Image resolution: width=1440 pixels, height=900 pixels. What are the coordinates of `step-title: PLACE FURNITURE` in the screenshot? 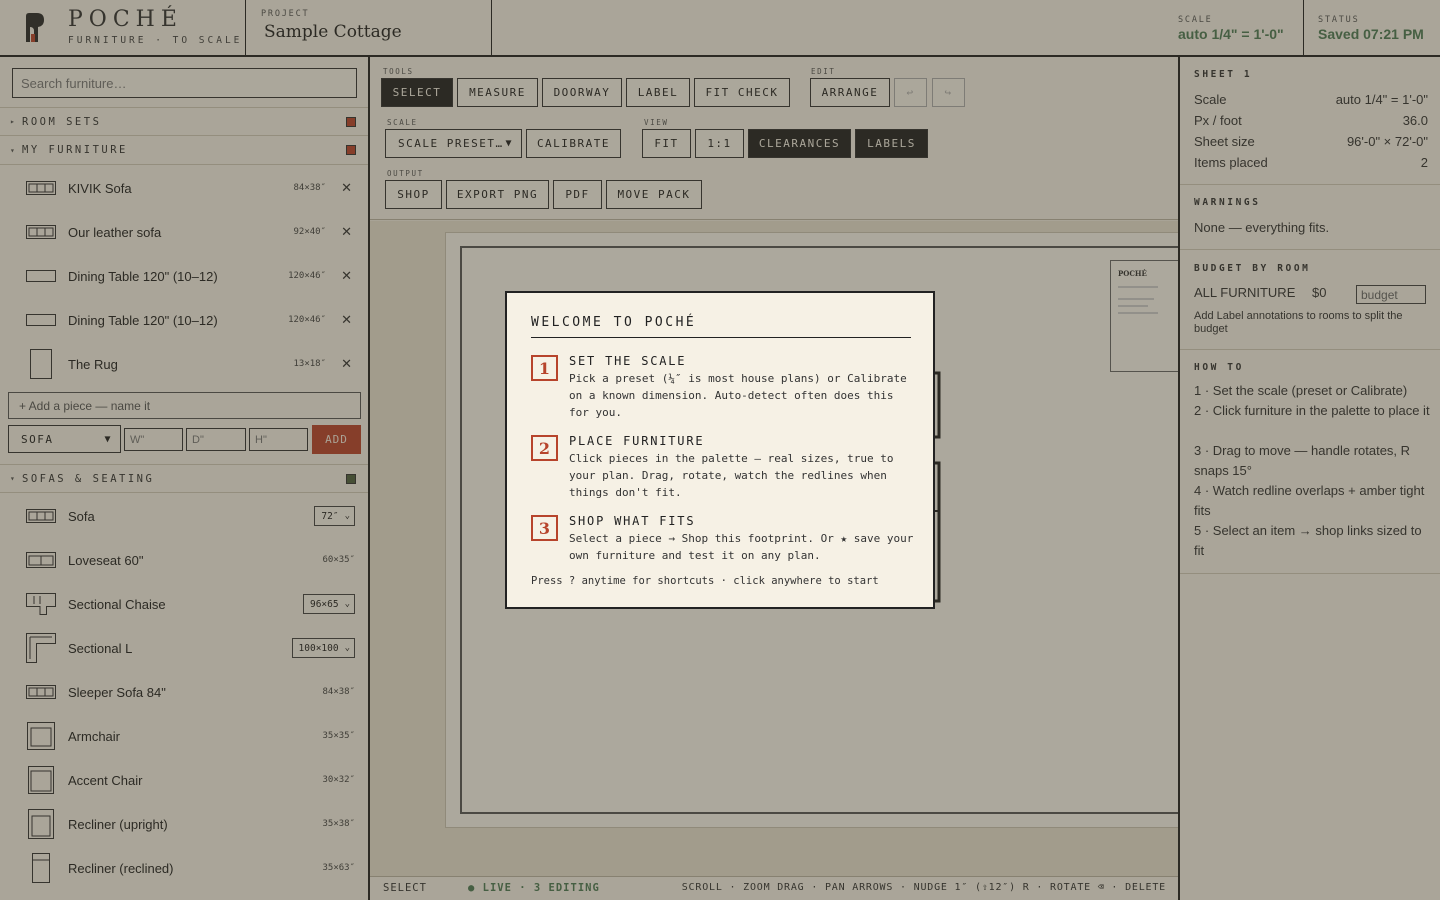 It's located at (637, 441).